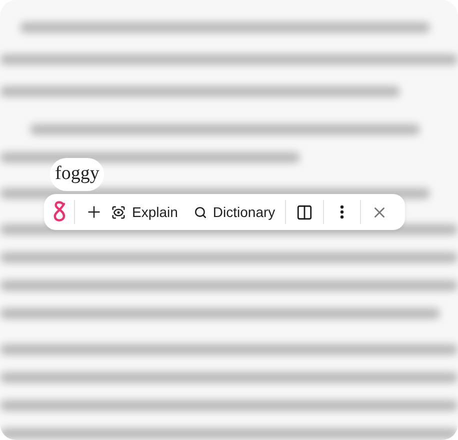 Image resolution: width=458 pixels, height=440 pixels. What do you see at coordinates (305, 212) in the screenshot?
I see `side-panel-icon` at bounding box center [305, 212].